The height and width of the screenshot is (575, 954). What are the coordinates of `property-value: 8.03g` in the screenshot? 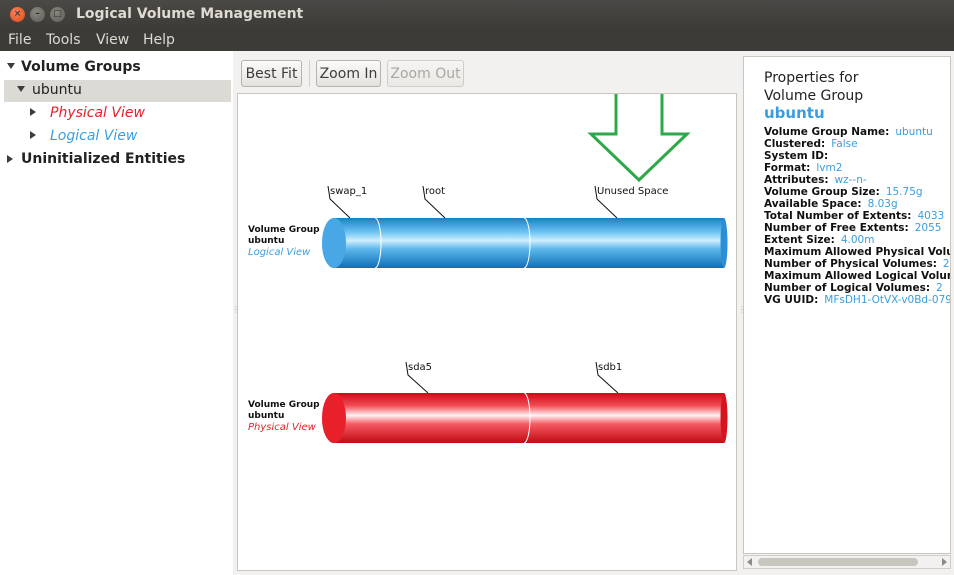 It's located at (882, 204).